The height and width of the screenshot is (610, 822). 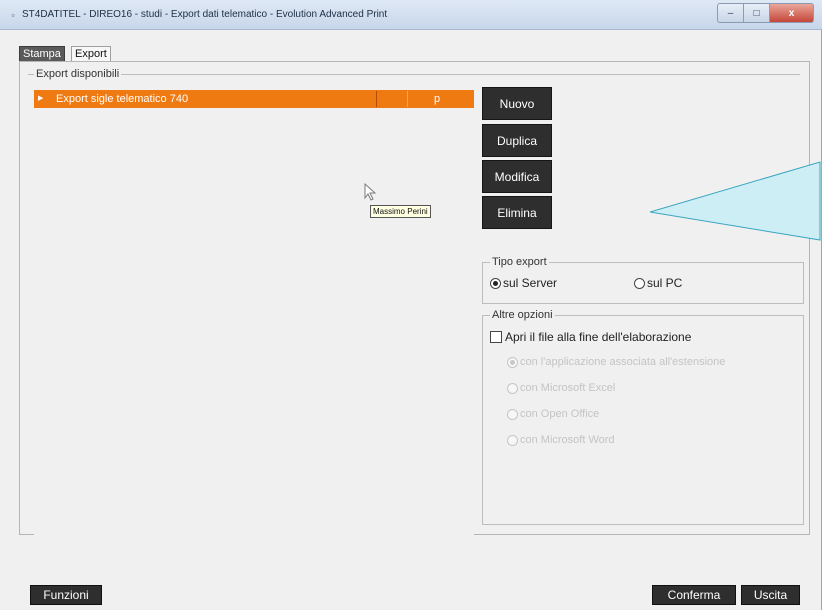 What do you see at coordinates (517, 140) in the screenshot?
I see `duplica-button: Duplica` at bounding box center [517, 140].